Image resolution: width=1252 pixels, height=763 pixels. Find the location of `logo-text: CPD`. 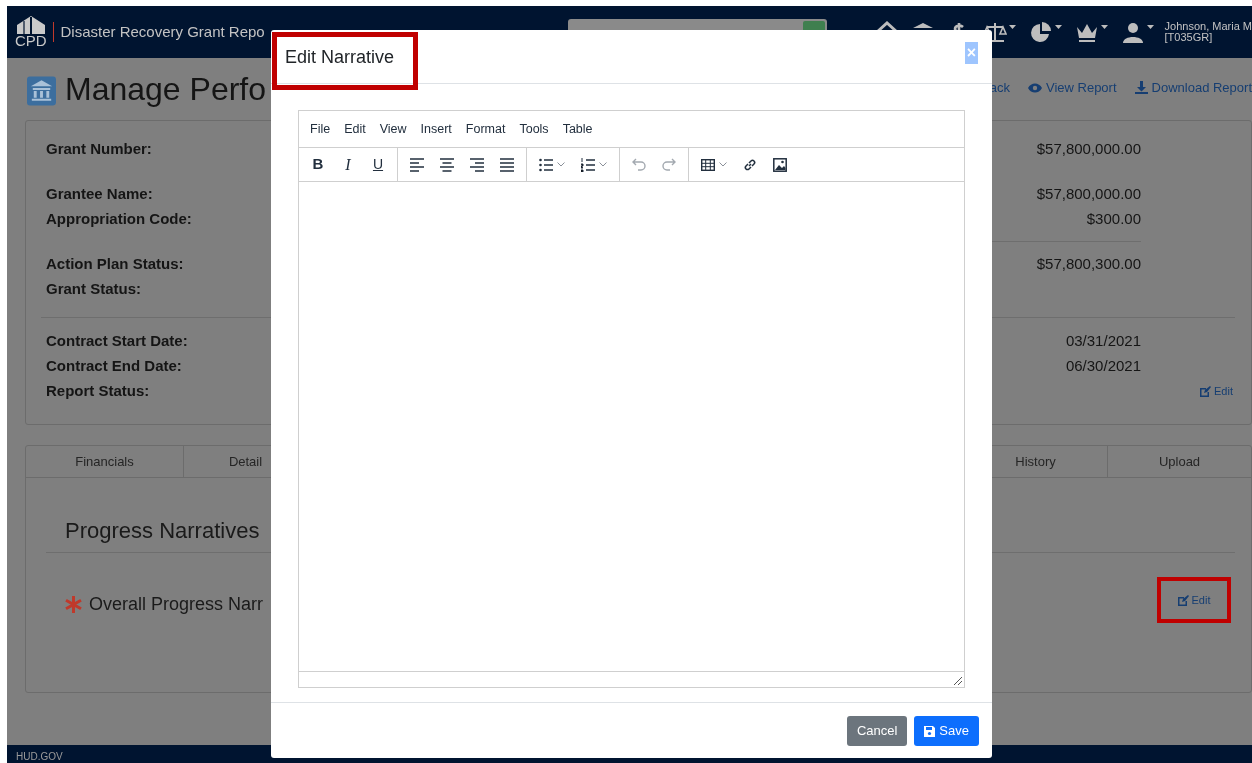

logo-text: CPD is located at coordinates (31, 41).